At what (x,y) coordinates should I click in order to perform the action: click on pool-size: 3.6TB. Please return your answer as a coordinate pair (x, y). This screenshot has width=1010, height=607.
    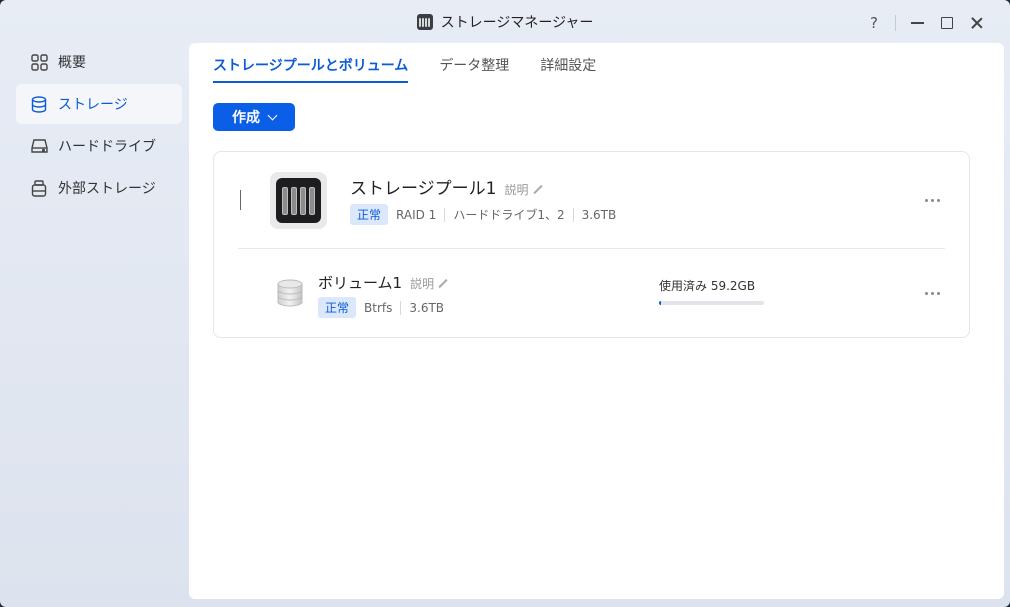
    Looking at the image, I should click on (599, 214).